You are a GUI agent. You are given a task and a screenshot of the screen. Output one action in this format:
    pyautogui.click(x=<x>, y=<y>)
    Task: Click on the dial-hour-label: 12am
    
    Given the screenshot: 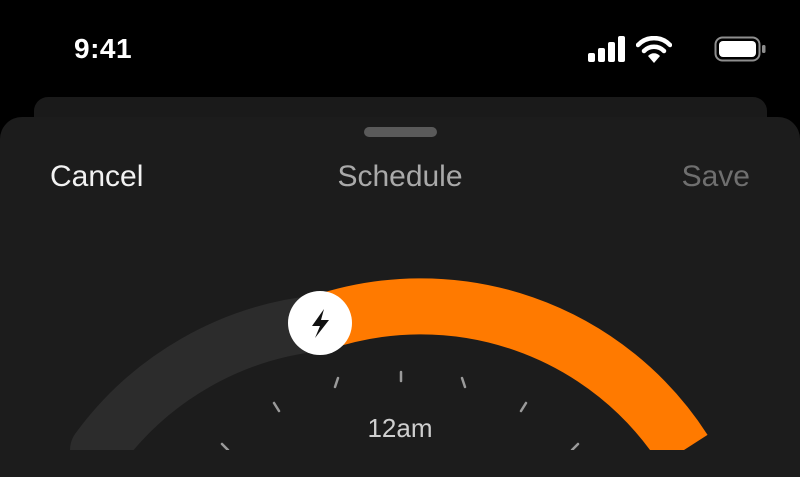 What is the action you would take?
    pyautogui.click(x=399, y=428)
    